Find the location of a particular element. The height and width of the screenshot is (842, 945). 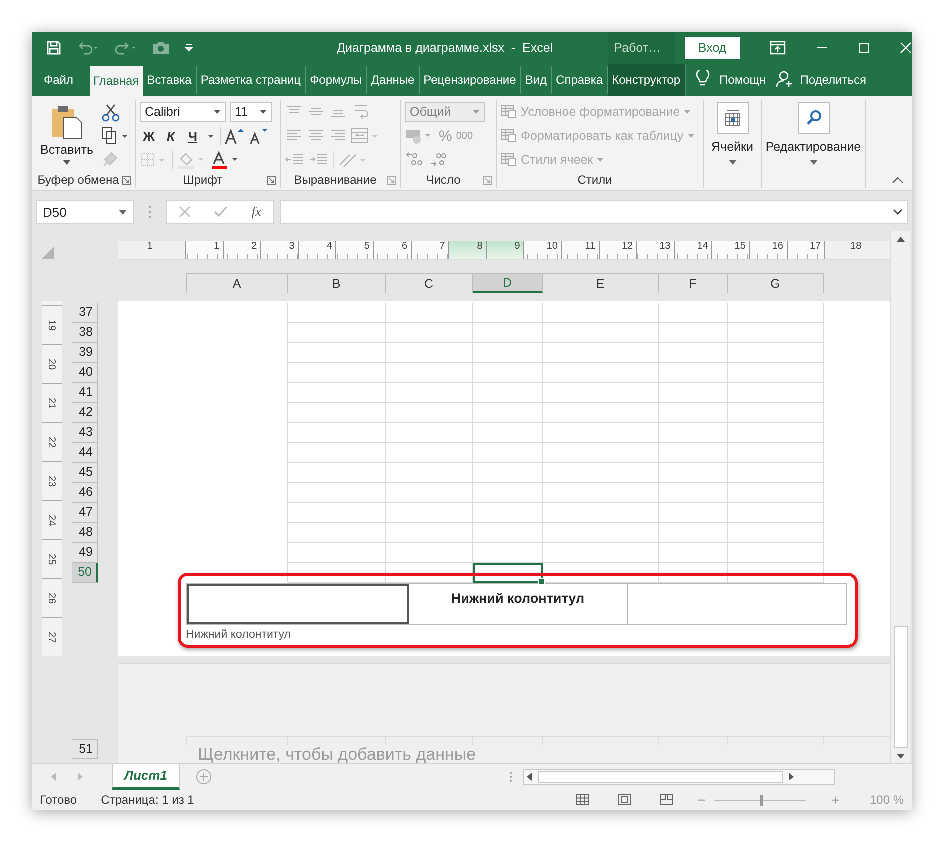

ribbon-tab: Конструктор is located at coordinates (647, 80).